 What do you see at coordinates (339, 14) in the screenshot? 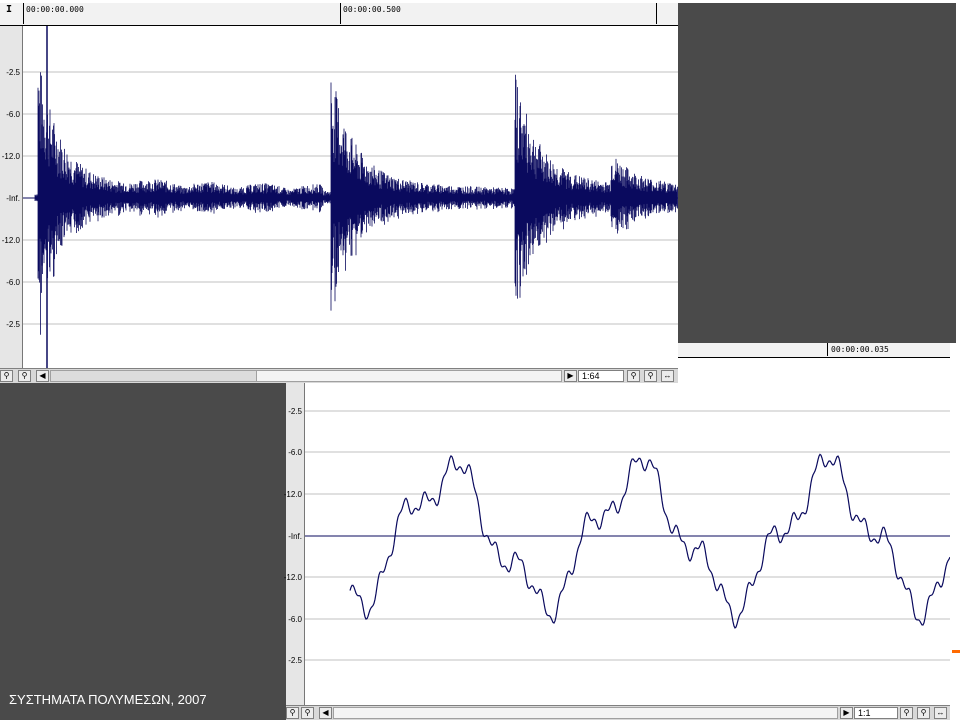
I see `top-timeline-ruler: I 00:00:00.000 00:00:00.500` at bounding box center [339, 14].